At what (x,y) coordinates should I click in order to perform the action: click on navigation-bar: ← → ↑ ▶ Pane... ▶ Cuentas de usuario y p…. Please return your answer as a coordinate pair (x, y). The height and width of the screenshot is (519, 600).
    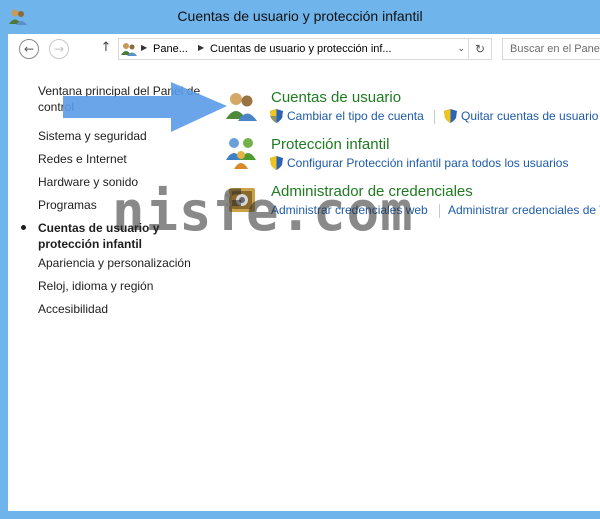
    Looking at the image, I should click on (304, 50).